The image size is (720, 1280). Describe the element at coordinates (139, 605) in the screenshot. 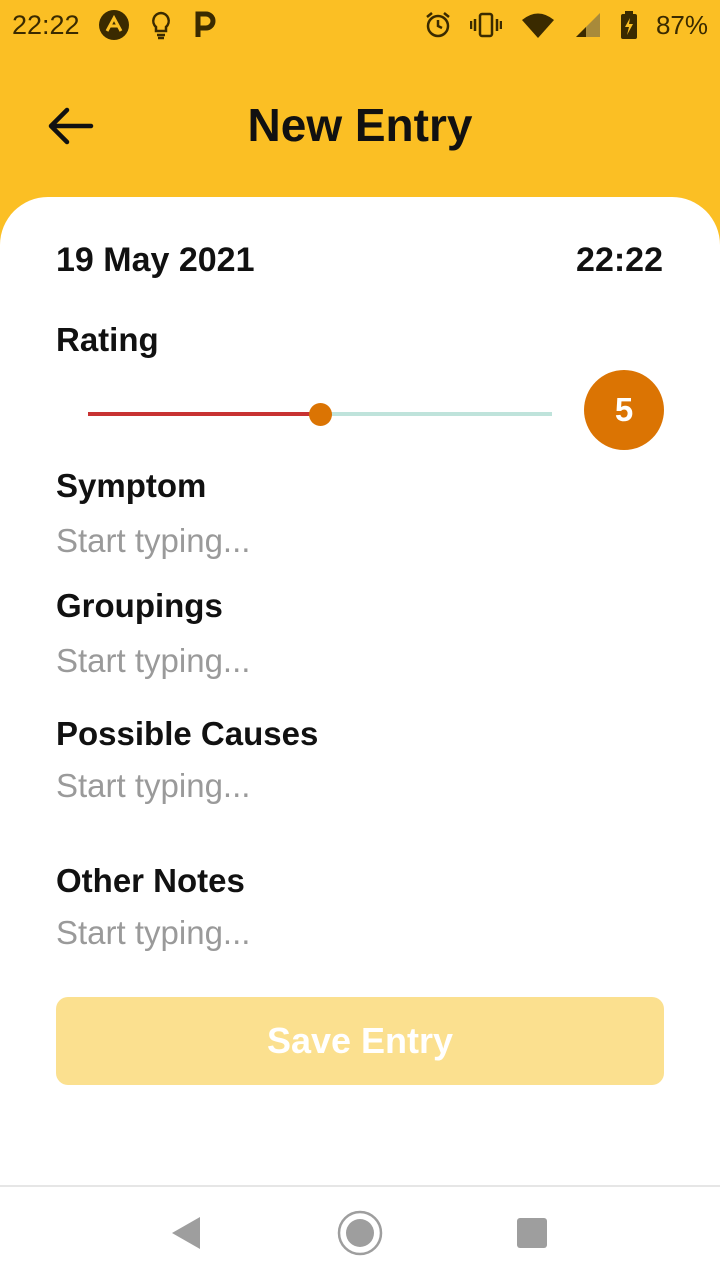

I see `groupings-label: Groupings` at that location.